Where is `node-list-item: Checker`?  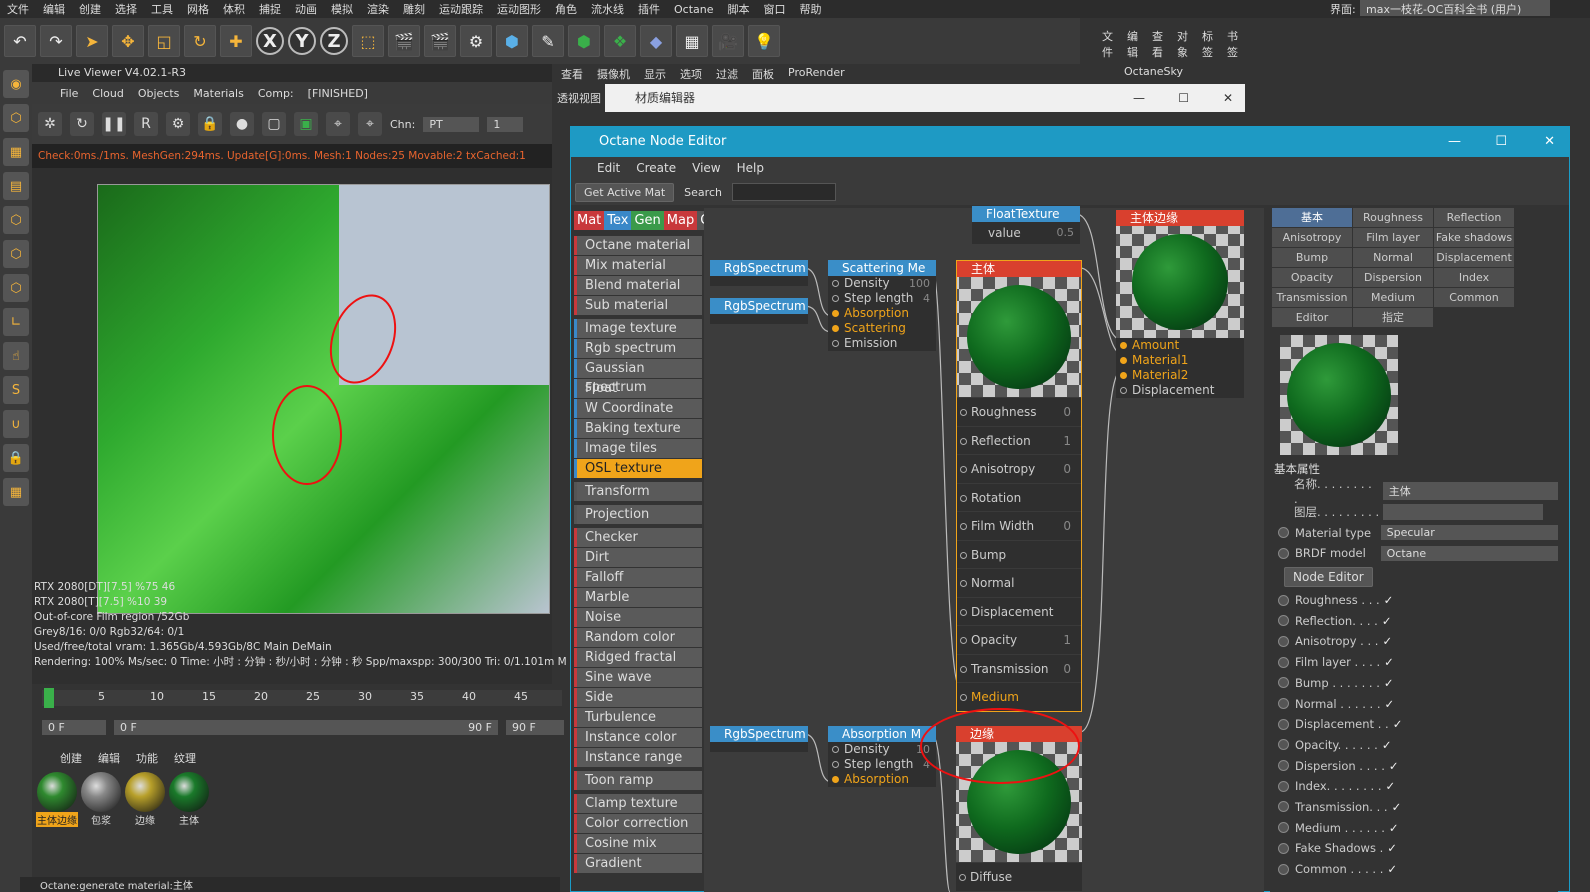
node-list-item: Checker is located at coordinates (638, 537).